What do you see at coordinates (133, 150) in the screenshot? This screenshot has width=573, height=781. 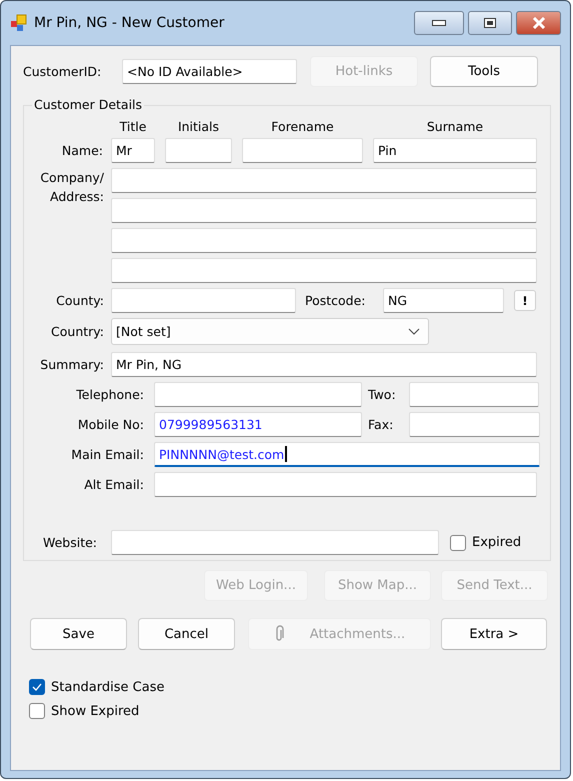 I see `text-field: Mr` at bounding box center [133, 150].